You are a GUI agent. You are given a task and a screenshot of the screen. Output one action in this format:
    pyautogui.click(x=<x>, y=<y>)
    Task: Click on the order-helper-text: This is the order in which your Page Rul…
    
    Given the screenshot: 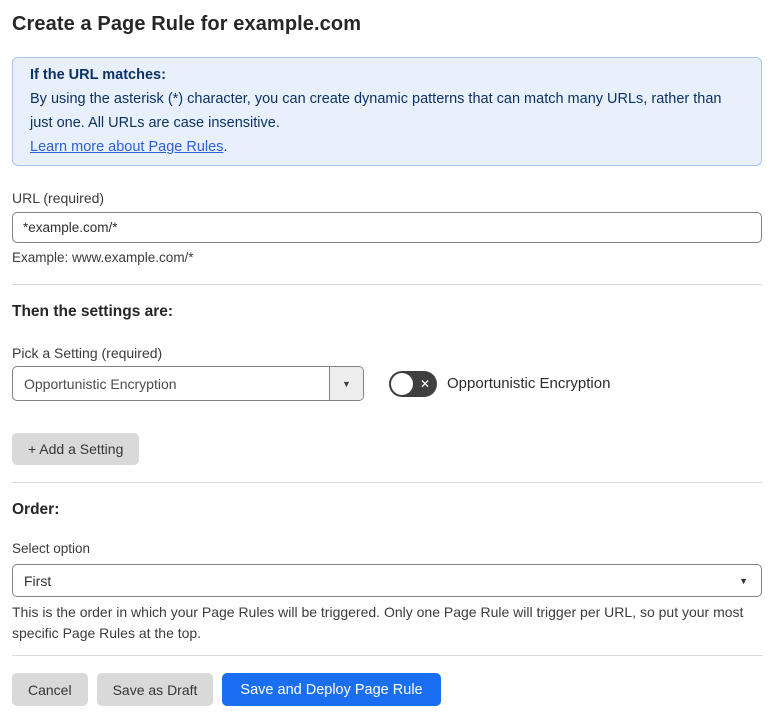 What is the action you would take?
    pyautogui.click(x=378, y=622)
    